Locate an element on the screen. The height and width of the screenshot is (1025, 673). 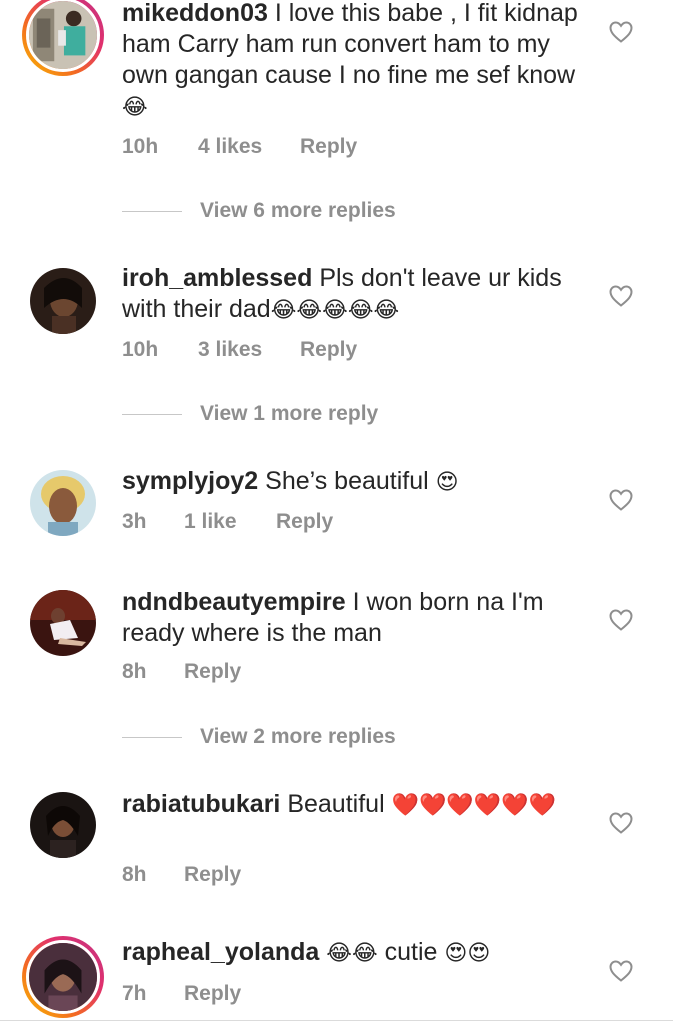
comment-text: symplyjoy2 She’s beautiful 😍 is located at coordinates (353, 482).